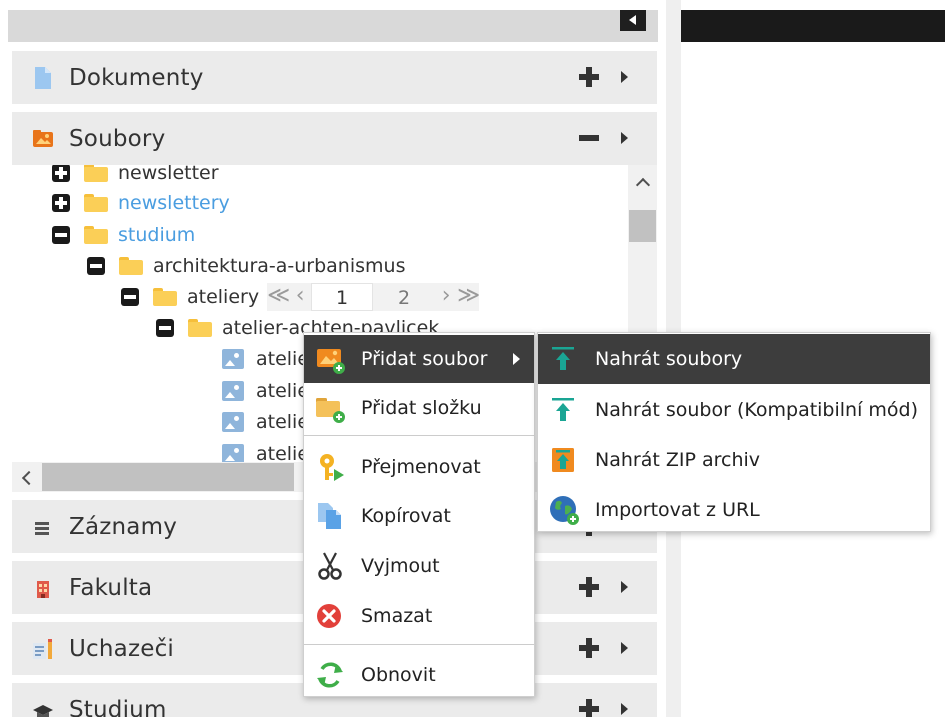  I want to click on import-url-globe-icon, so click(564, 510).